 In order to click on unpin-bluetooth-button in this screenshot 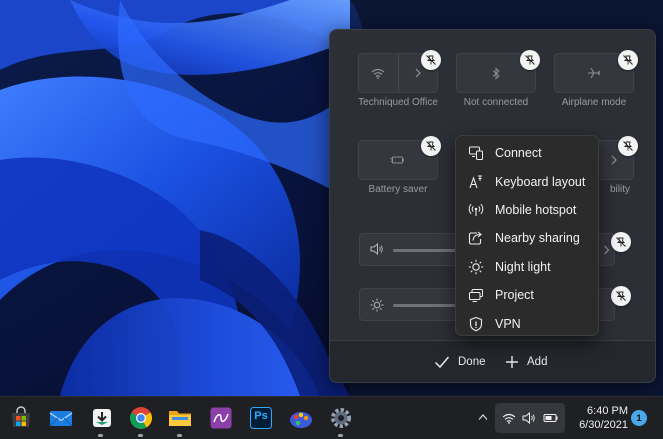, I will do `click(530, 60)`.